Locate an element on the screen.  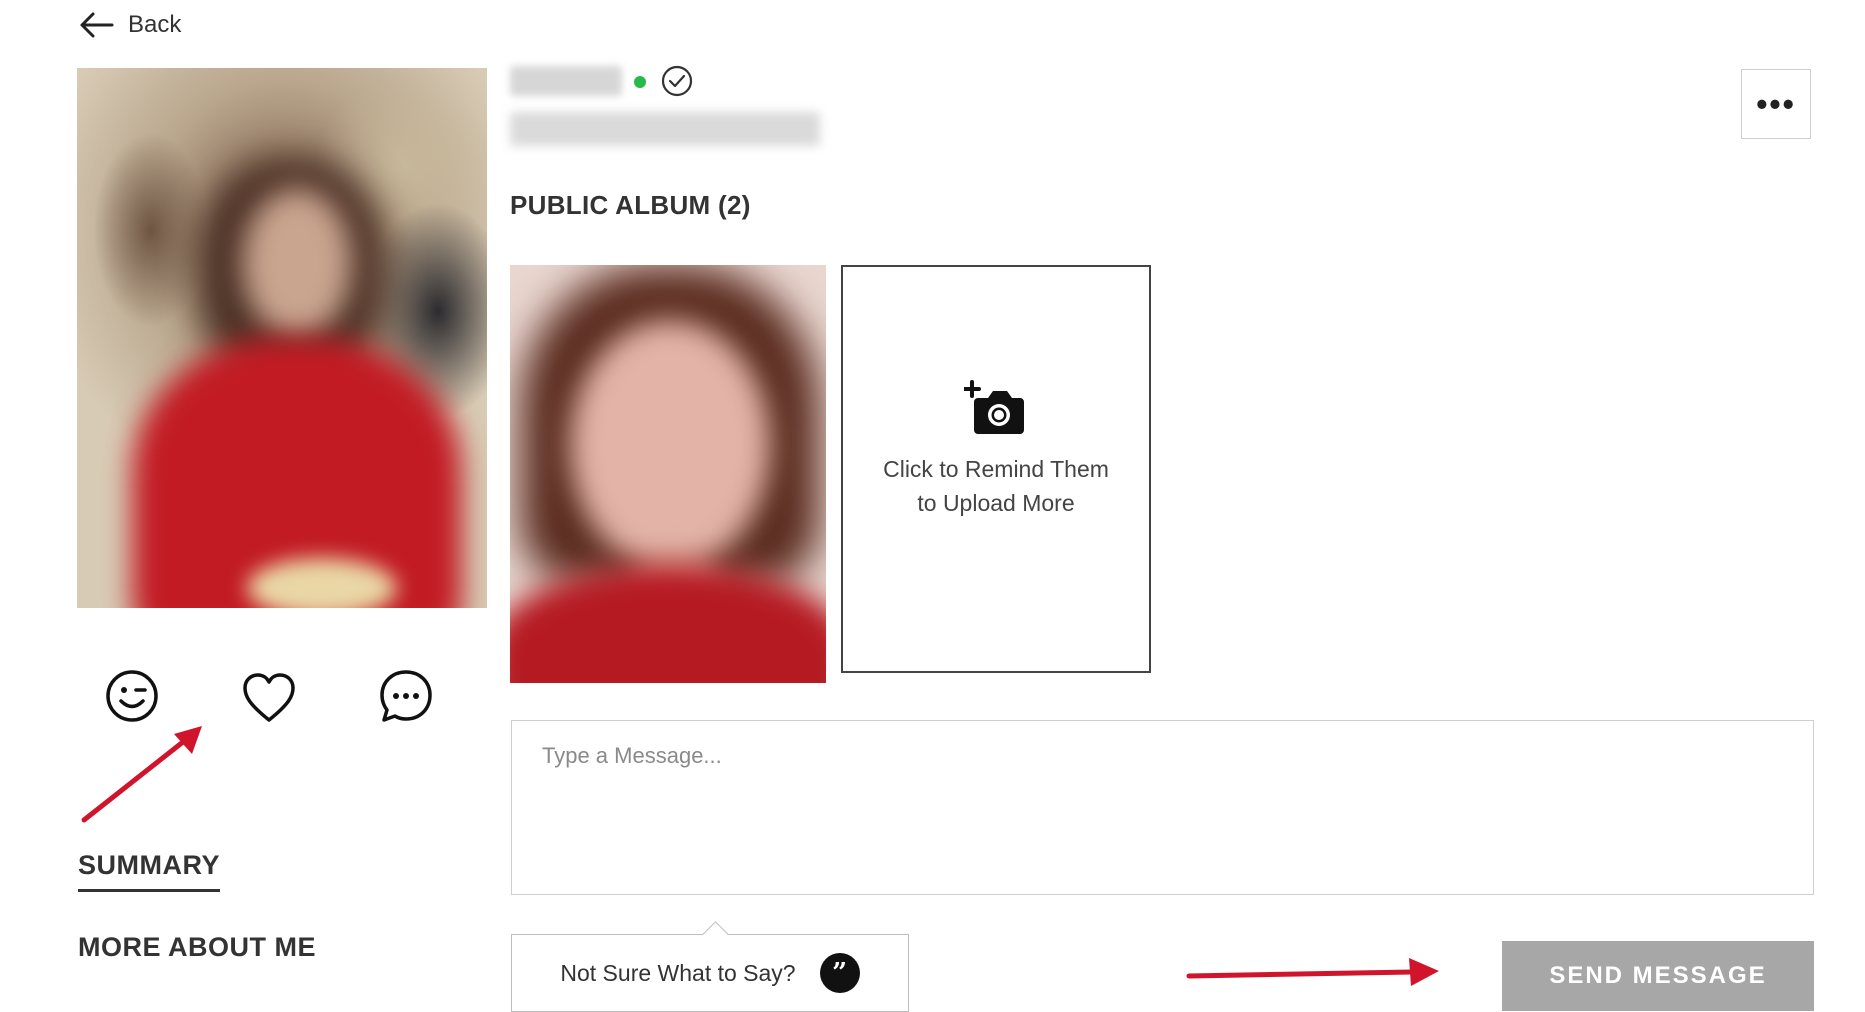
remind-upload-tile: Click to Remind Them to Upload More is located at coordinates (996, 469).